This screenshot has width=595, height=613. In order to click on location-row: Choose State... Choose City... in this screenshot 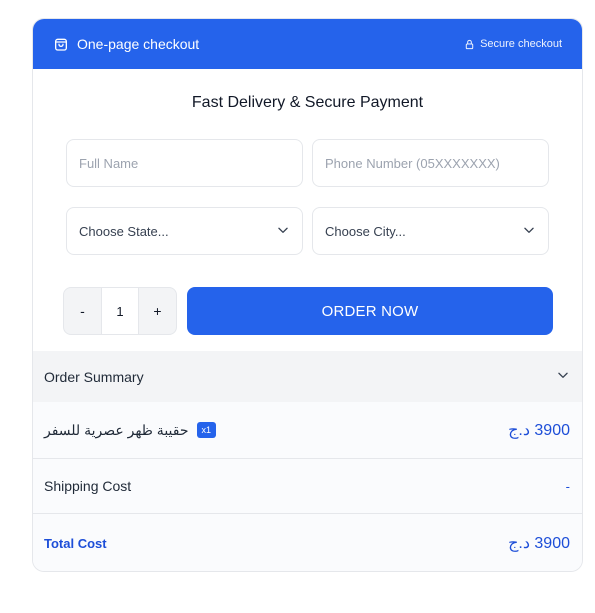, I will do `click(307, 231)`.